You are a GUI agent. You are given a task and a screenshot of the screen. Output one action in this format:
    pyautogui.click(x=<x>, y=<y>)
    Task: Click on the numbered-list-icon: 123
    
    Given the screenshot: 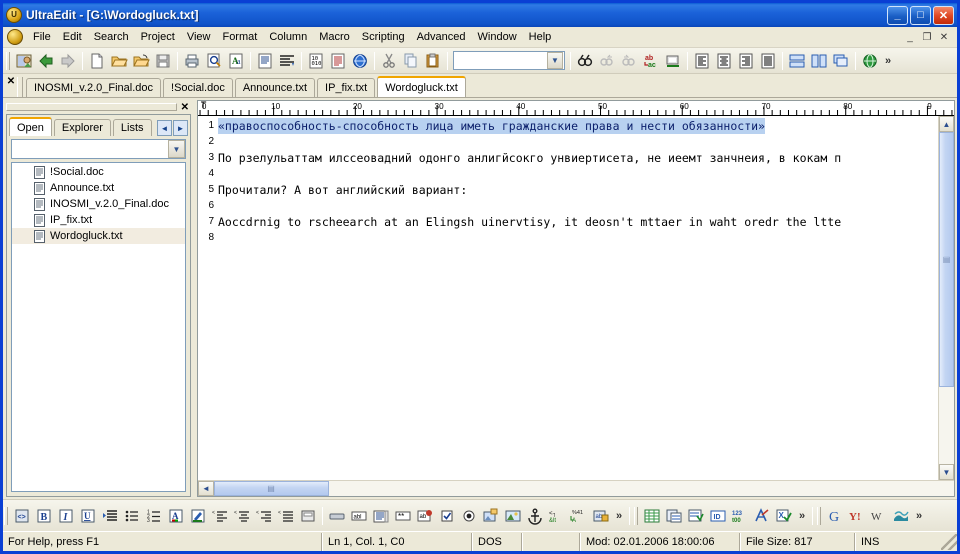 What is the action you would take?
    pyautogui.click(x=154, y=516)
    